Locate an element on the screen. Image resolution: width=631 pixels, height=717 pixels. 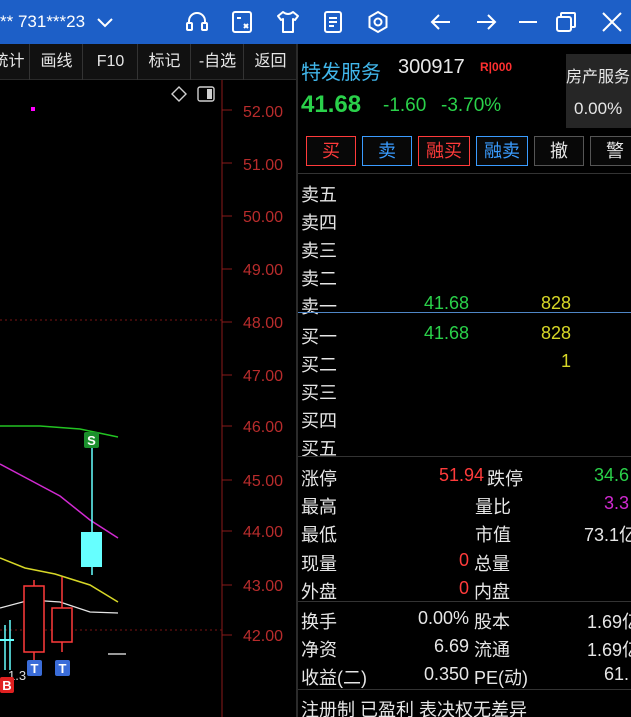
price-tick: 47.00 is located at coordinates (263, 376).